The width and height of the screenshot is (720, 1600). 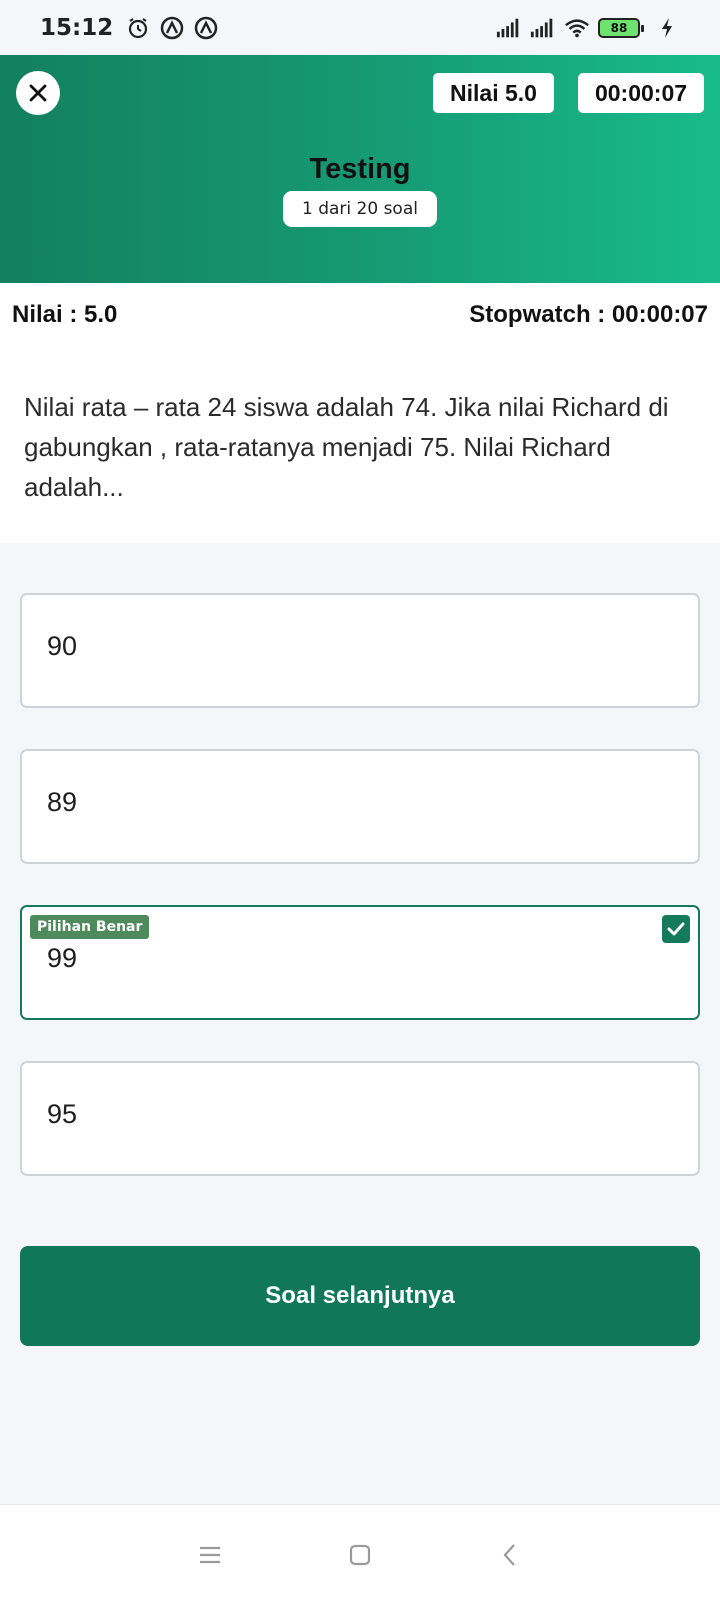 What do you see at coordinates (138, 28) in the screenshot?
I see `alarm-icon` at bounding box center [138, 28].